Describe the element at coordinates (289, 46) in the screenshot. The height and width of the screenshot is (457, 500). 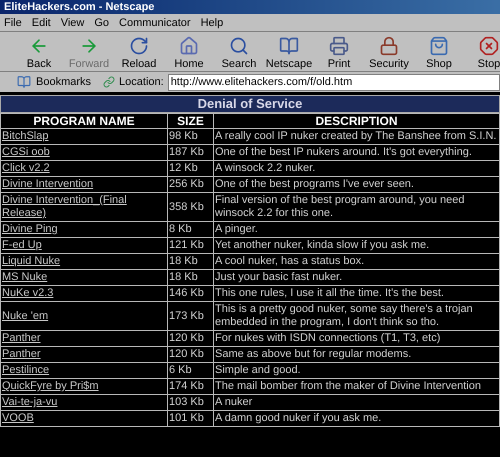
I see `book-icon` at that location.